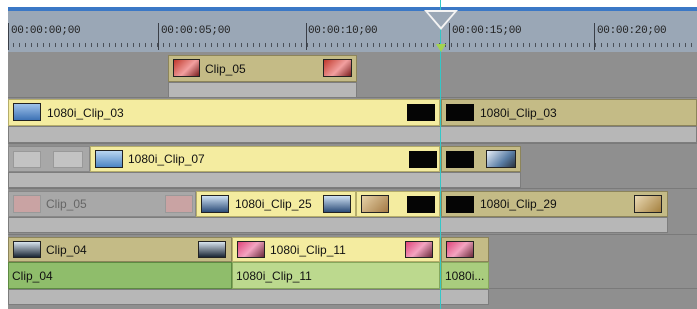 The height and width of the screenshot is (309, 697). I want to click on clip-track4-1080i-clip29: 1080i_Clip_29, so click(554, 204).